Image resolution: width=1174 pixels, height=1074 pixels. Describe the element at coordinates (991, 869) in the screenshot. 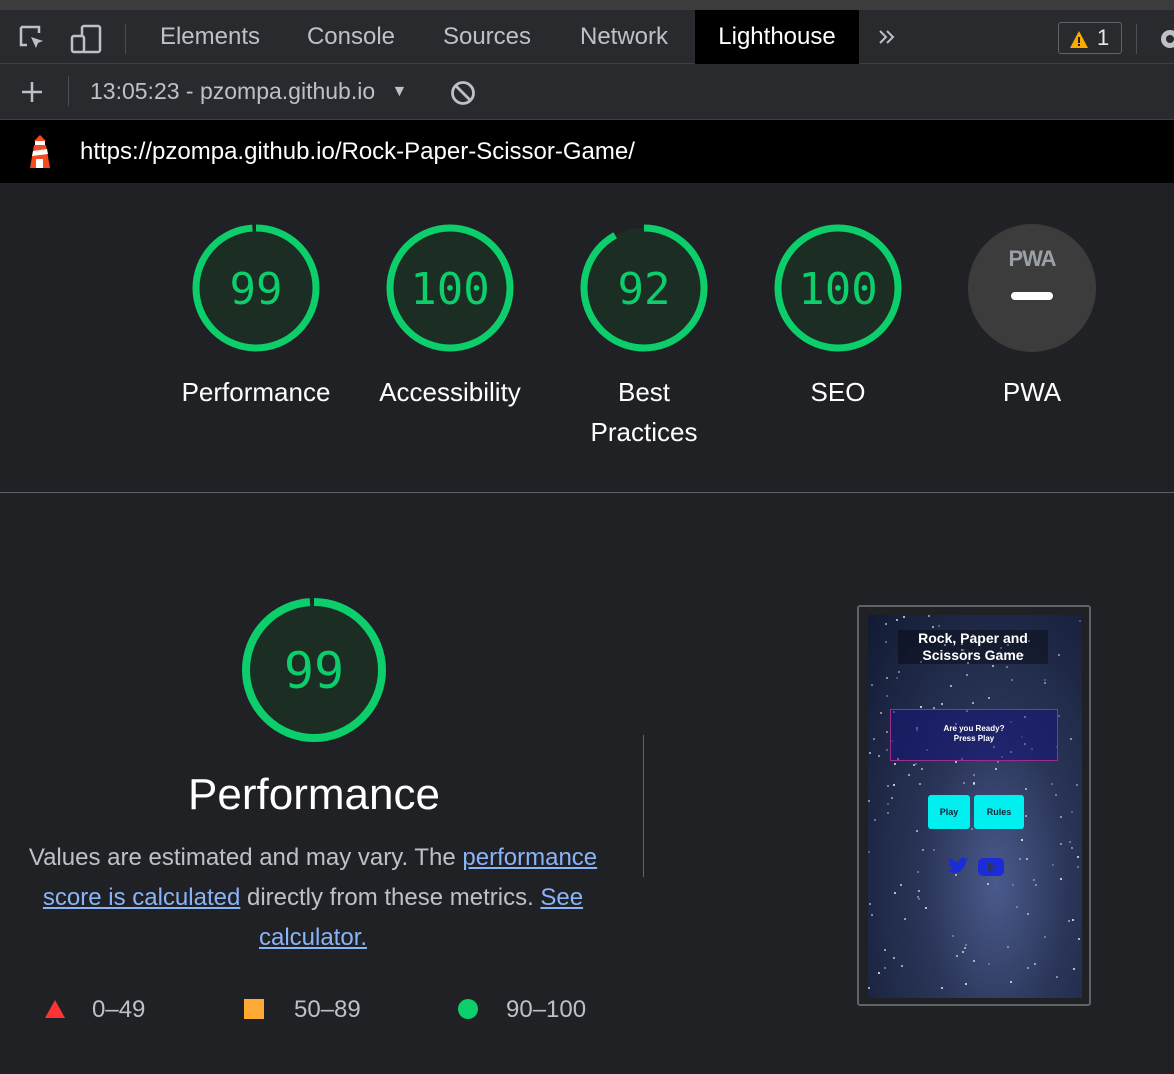

I see `youtube-icon` at that location.